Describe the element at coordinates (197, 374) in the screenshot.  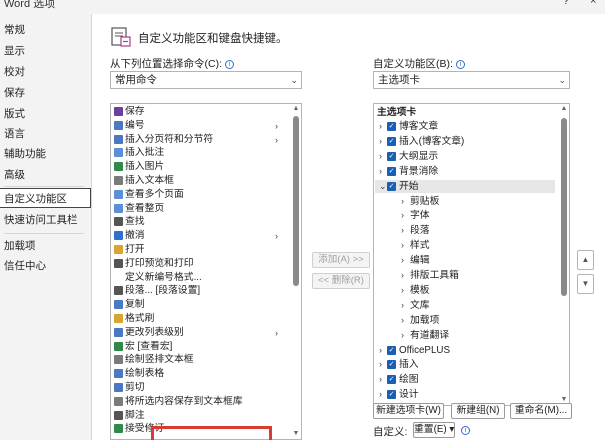
I see `command-list-item: 绘制表格` at that location.